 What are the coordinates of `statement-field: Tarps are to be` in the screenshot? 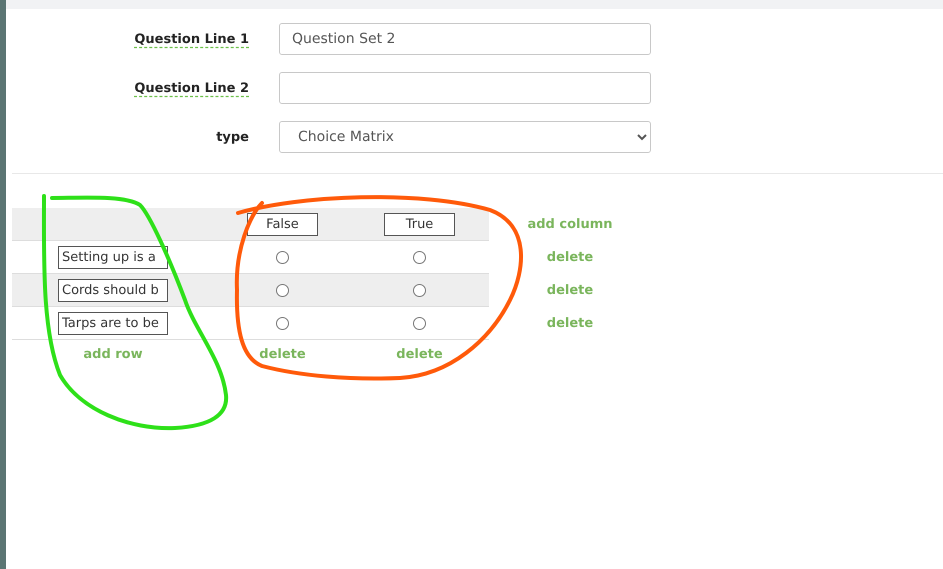 It's located at (113, 323).